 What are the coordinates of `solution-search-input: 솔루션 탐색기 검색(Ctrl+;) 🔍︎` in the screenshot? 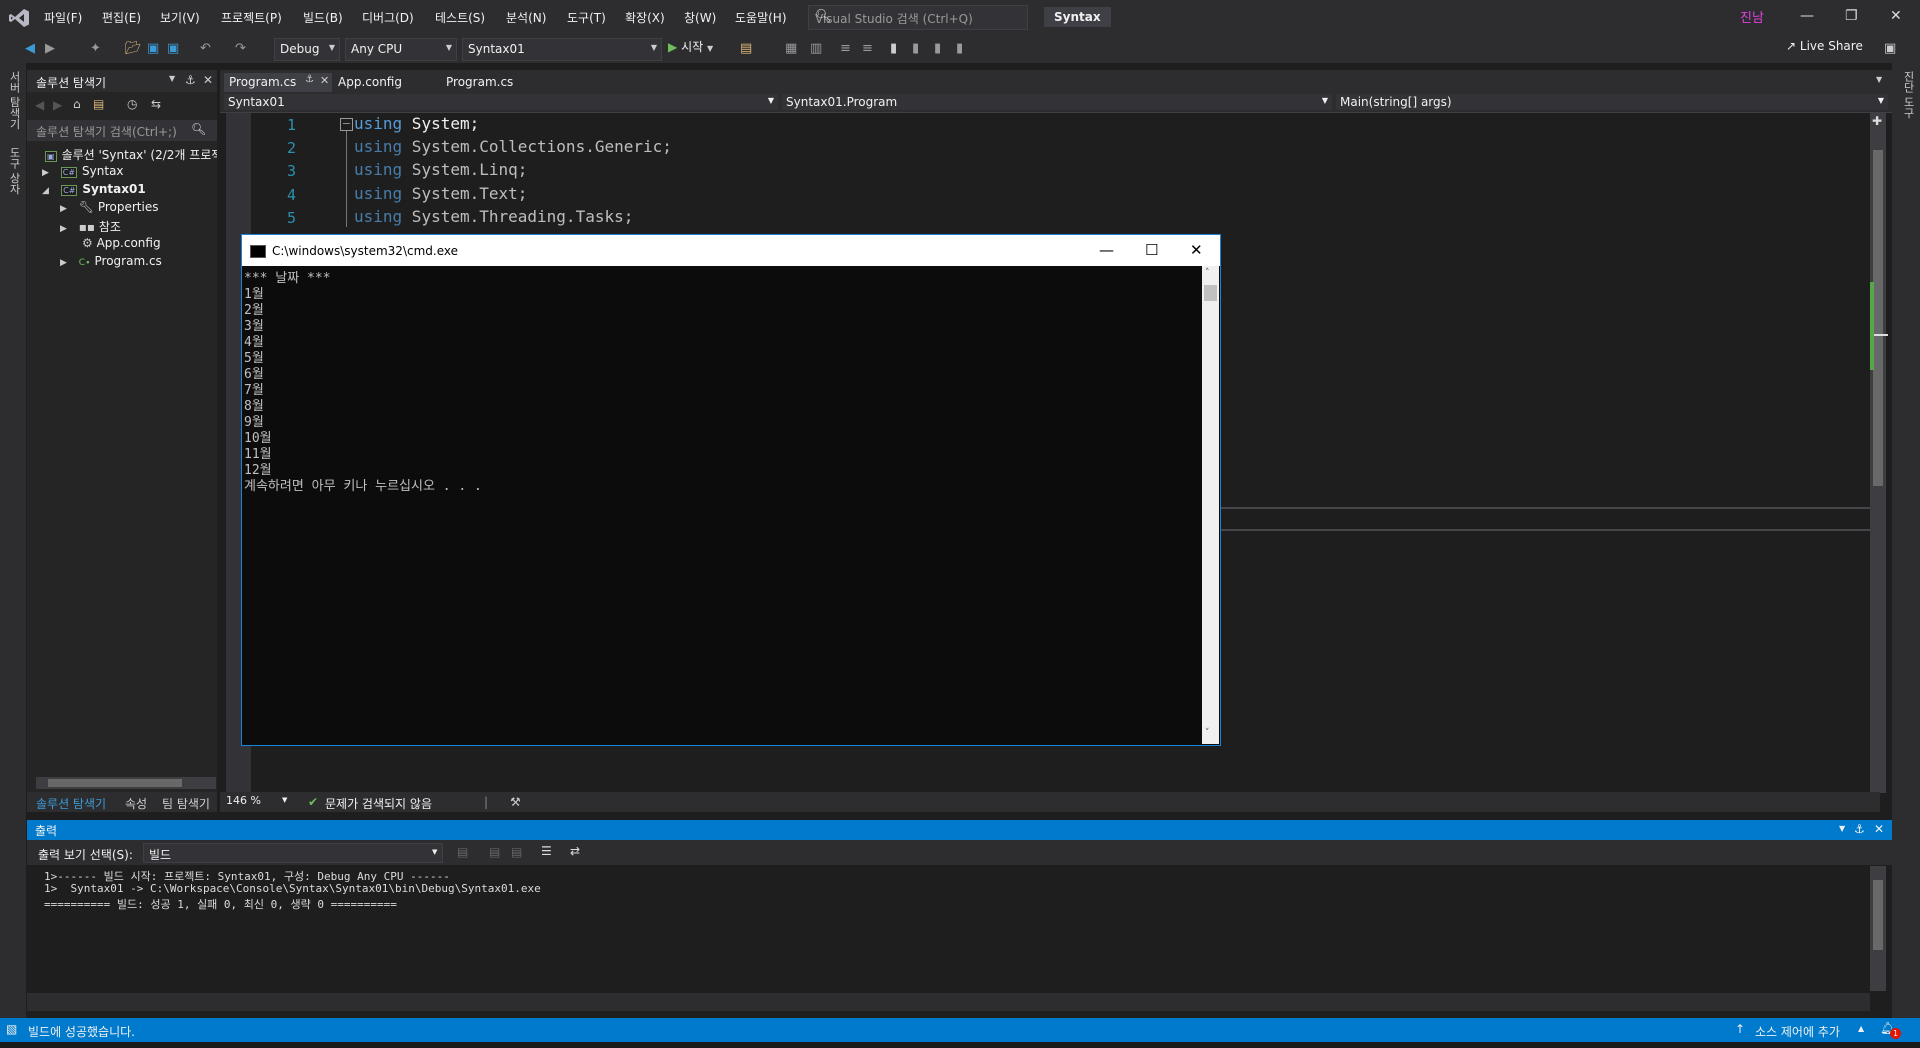 It's located at (122, 130).